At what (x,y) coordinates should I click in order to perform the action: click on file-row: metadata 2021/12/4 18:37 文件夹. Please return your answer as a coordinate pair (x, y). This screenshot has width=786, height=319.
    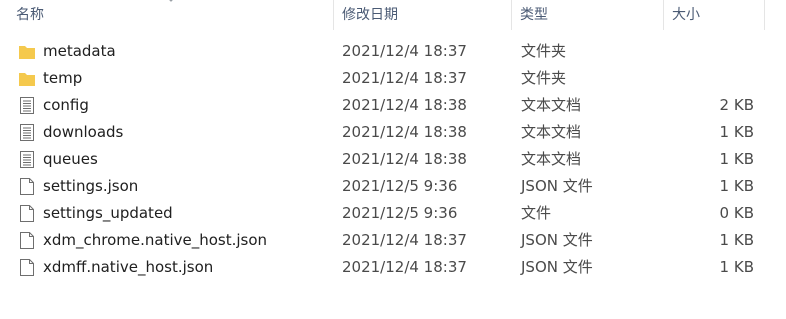
    Looking at the image, I should click on (393, 51).